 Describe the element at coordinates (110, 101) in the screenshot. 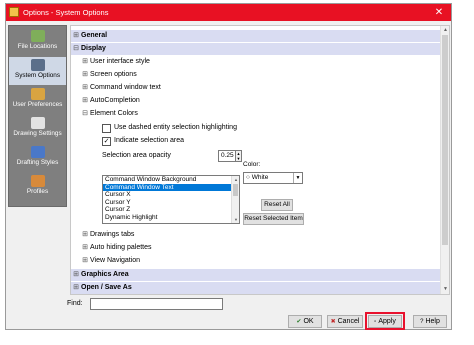

I see `tree-node-autocompletion: ⊞ AutoCompletion` at that location.